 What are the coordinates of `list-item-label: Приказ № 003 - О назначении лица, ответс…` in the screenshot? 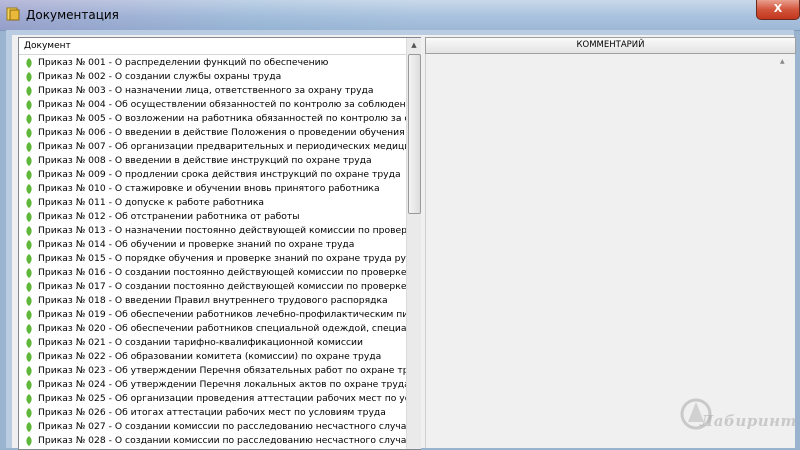 It's located at (206, 90).